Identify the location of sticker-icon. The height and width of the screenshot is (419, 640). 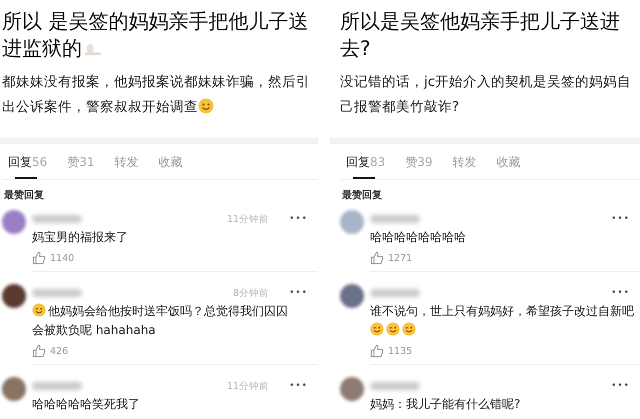
(92, 49).